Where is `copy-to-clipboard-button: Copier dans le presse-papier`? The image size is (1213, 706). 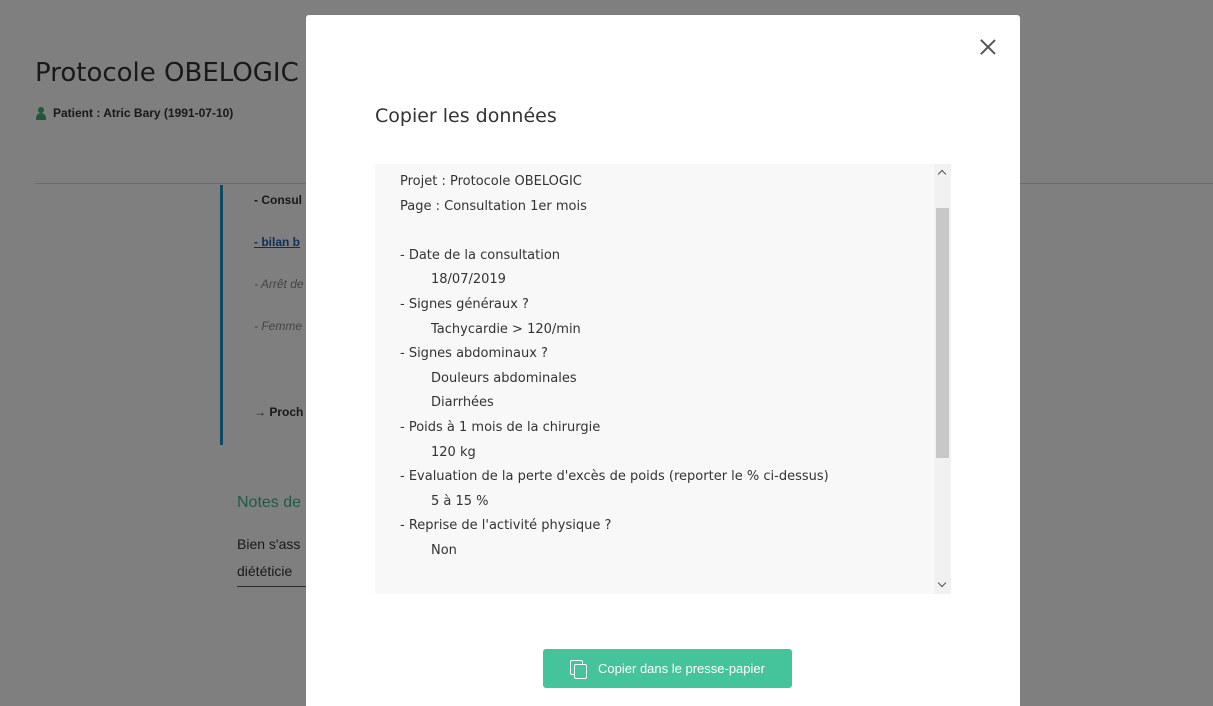 copy-to-clipboard-button: Copier dans le presse-papier is located at coordinates (667, 668).